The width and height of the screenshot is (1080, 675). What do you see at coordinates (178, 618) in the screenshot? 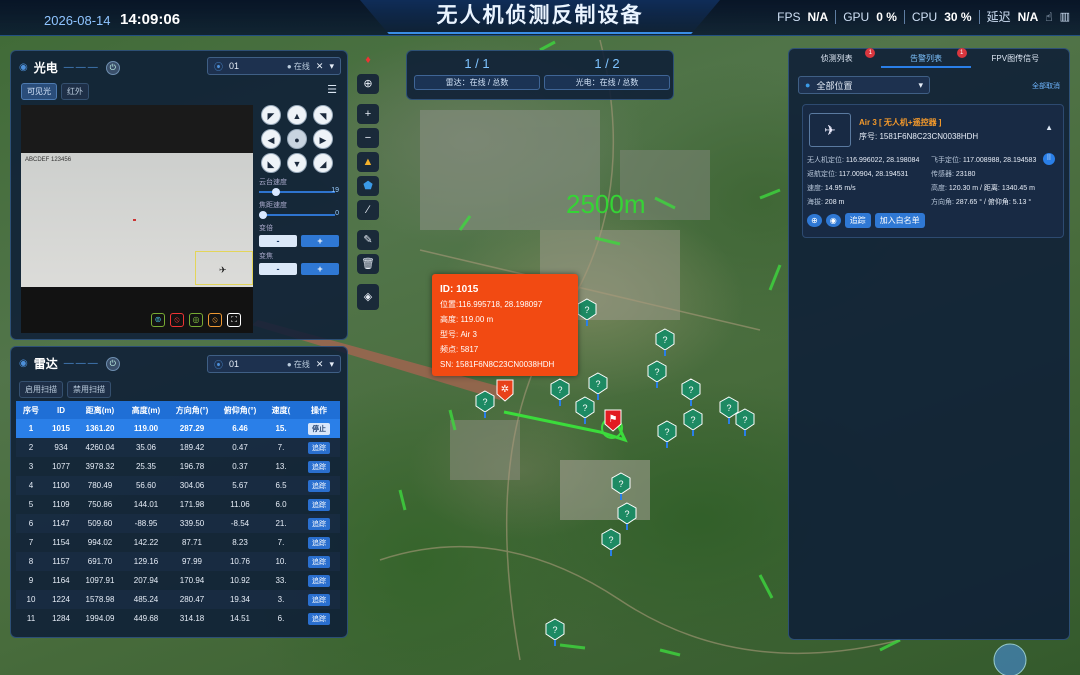
I see `table-row: 11 1284 1994.09 449.68 314.18 14.51 6. 追踪` at bounding box center [178, 618].